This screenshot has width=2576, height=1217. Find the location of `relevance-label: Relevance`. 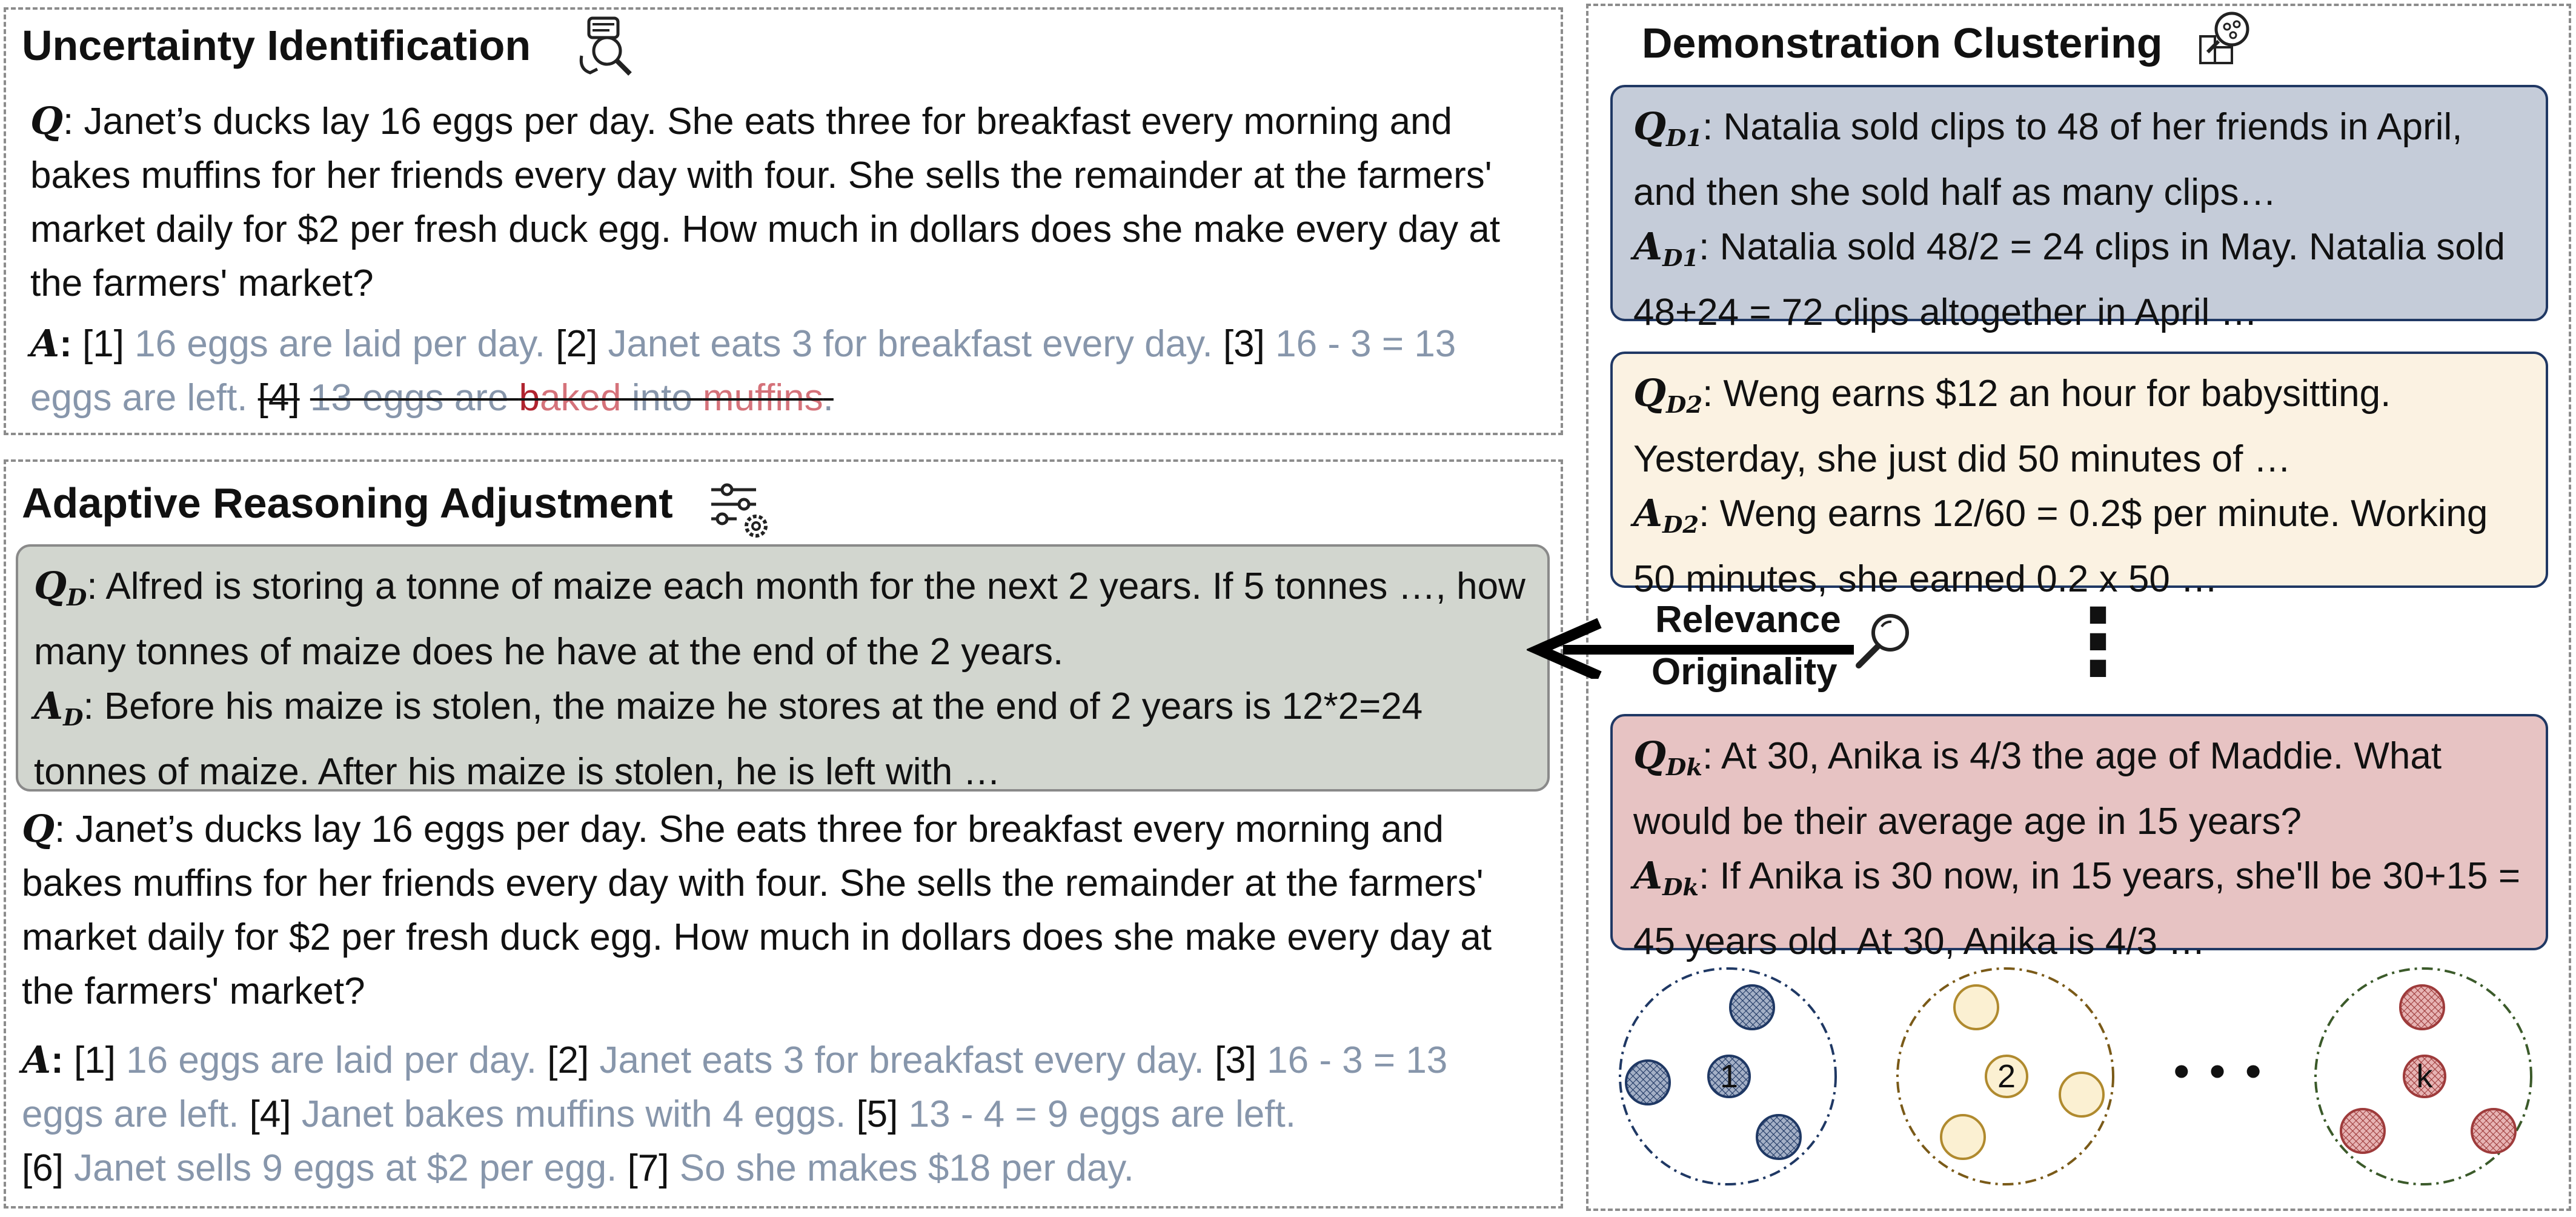

relevance-label: Relevance is located at coordinates (1748, 620).